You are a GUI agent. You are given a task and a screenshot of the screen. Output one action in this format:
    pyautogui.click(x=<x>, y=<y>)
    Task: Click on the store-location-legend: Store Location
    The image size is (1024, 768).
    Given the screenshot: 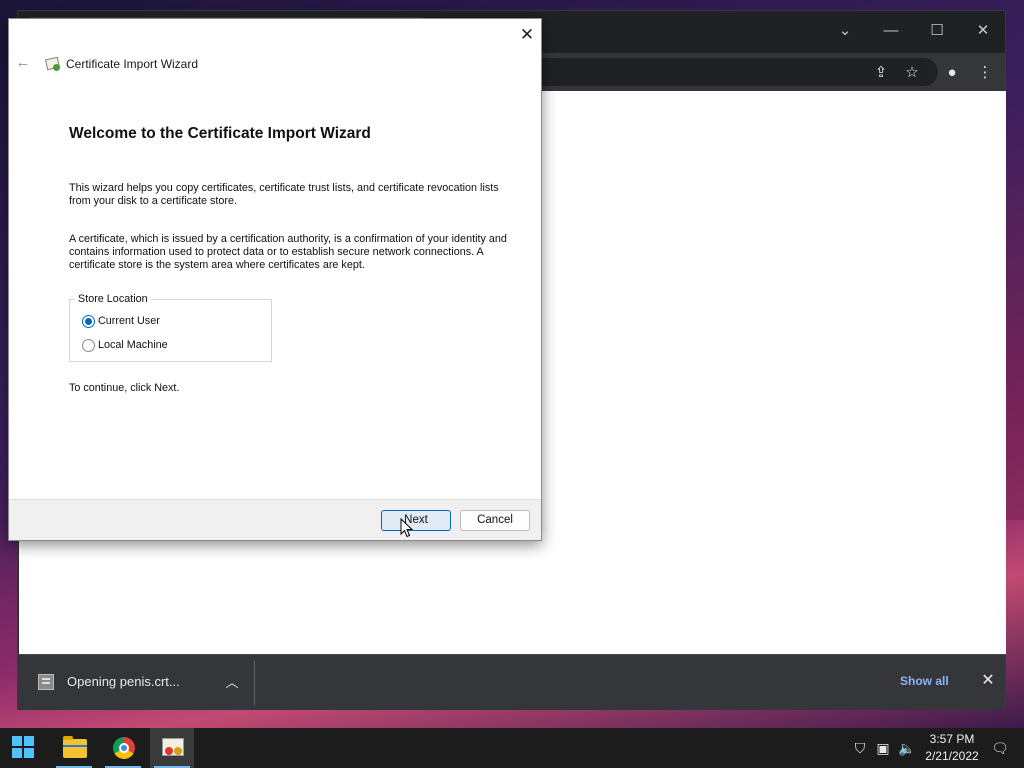 What is the action you would take?
    pyautogui.click(x=113, y=299)
    